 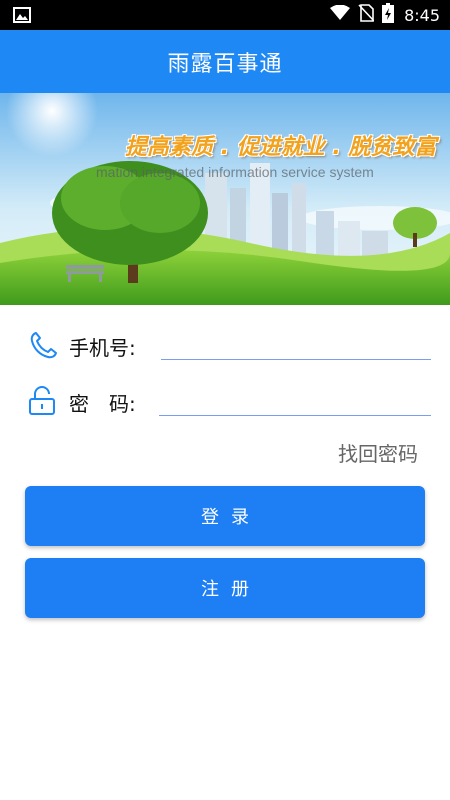 I want to click on phone-row: 手机号:, so click(x=225, y=345).